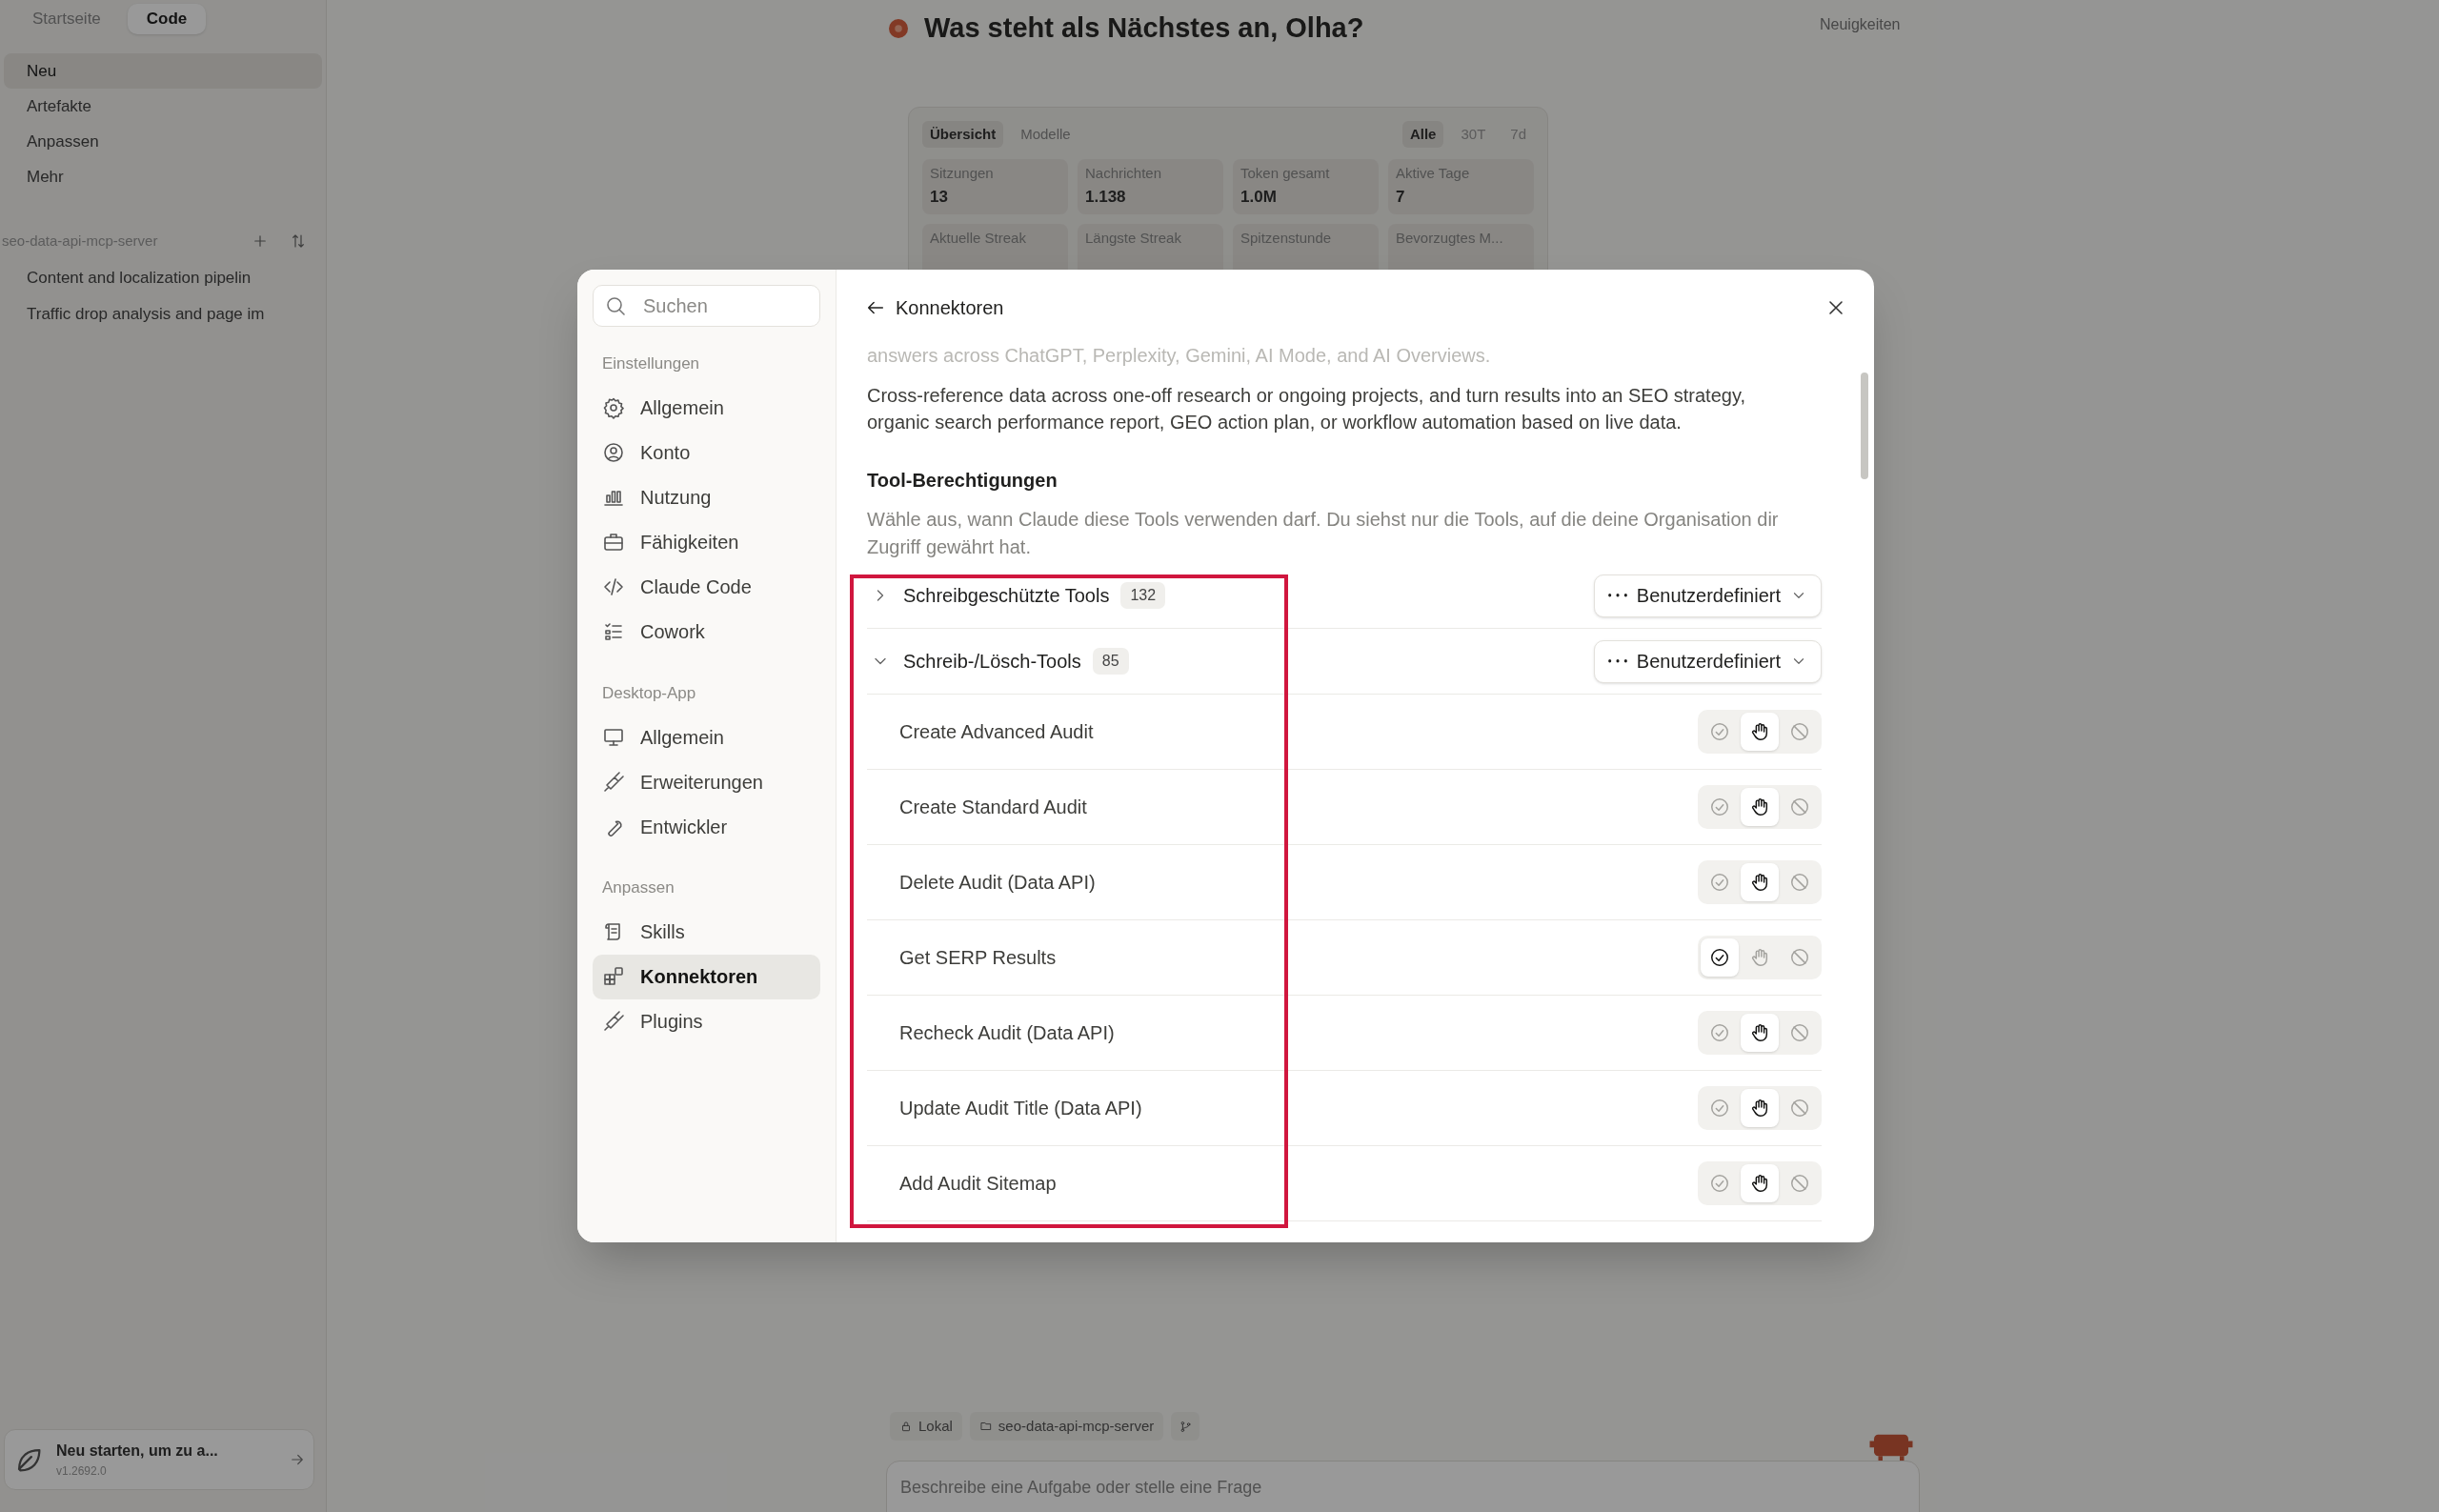 The width and height of the screenshot is (2439, 1512). Describe the element at coordinates (1422, 134) in the screenshot. I see `range-tab: Alle` at that location.